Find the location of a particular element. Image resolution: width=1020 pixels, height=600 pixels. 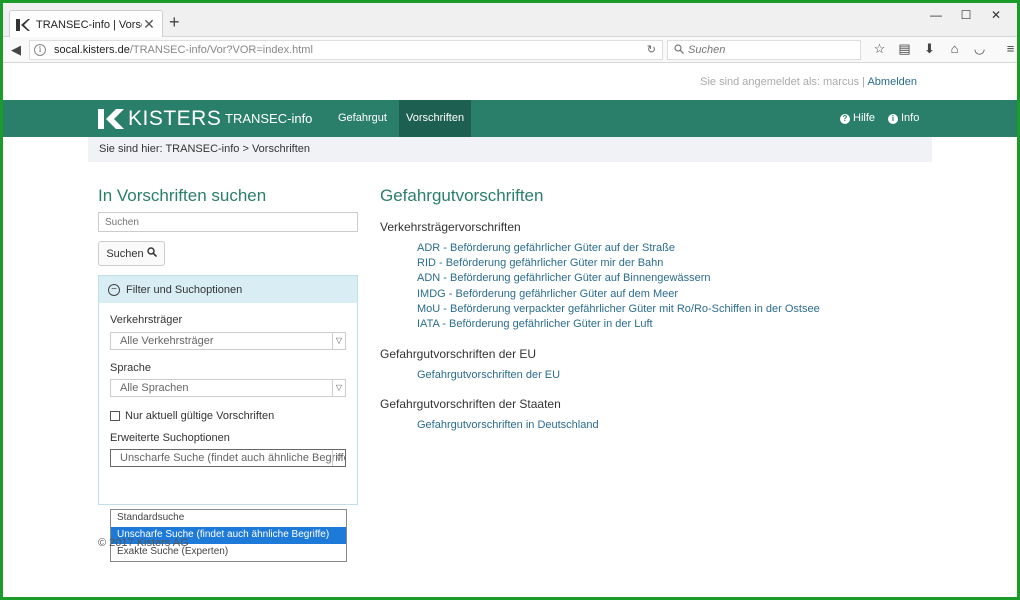

home-icon: ⌂ is located at coordinates (954, 49).